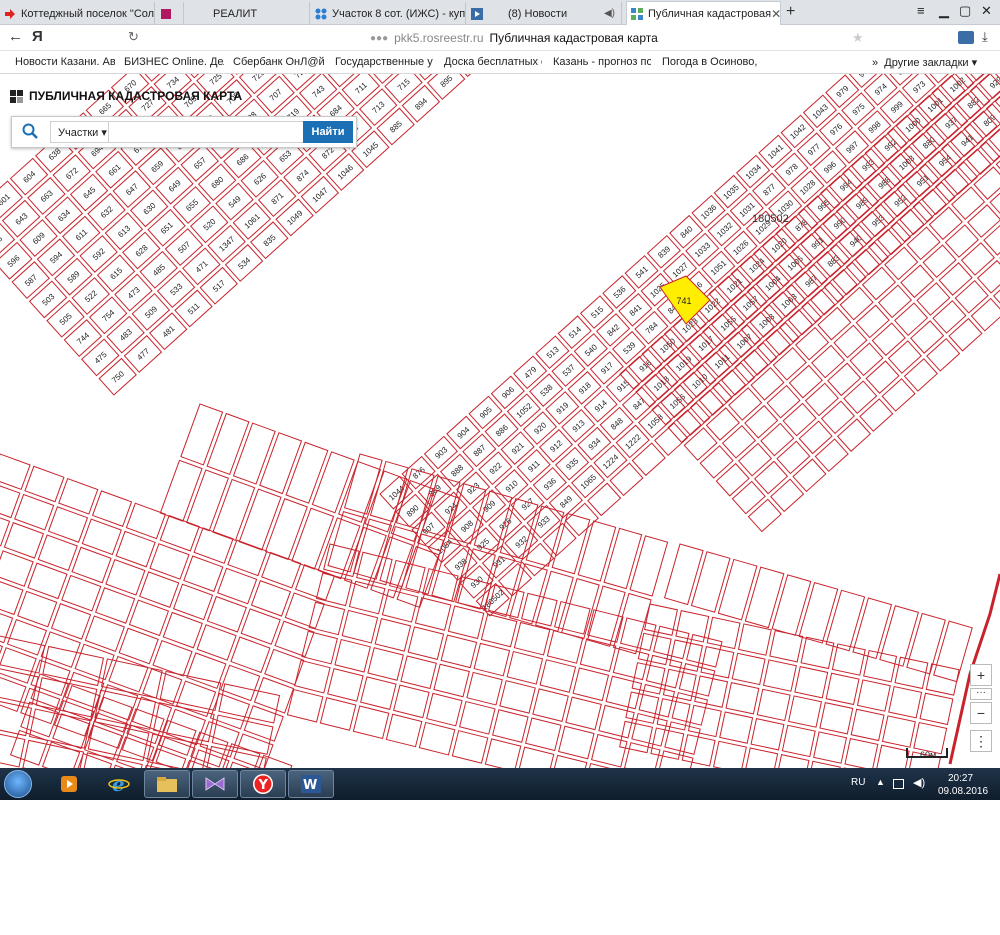 This screenshot has height=935, width=1000. I want to click on bookmark-item: Государственные усл, so click(384, 62).